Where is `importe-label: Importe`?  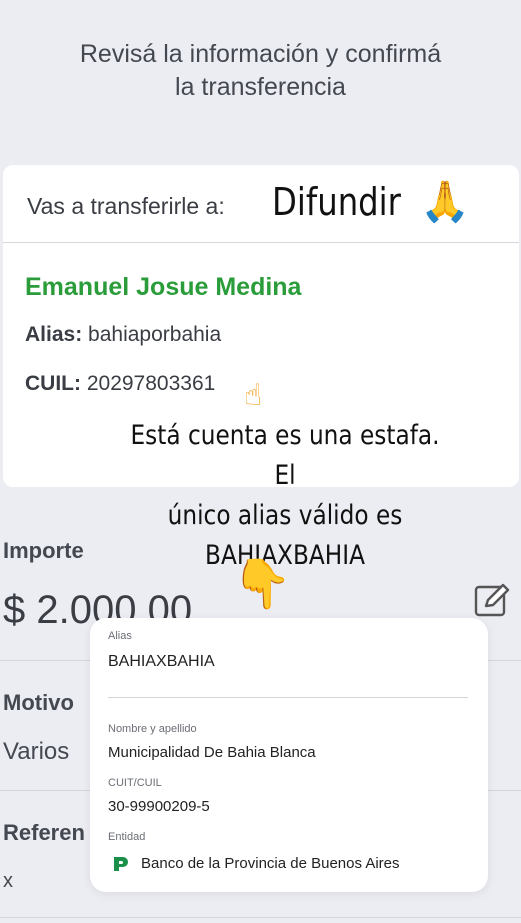
importe-label: Importe is located at coordinates (43, 550).